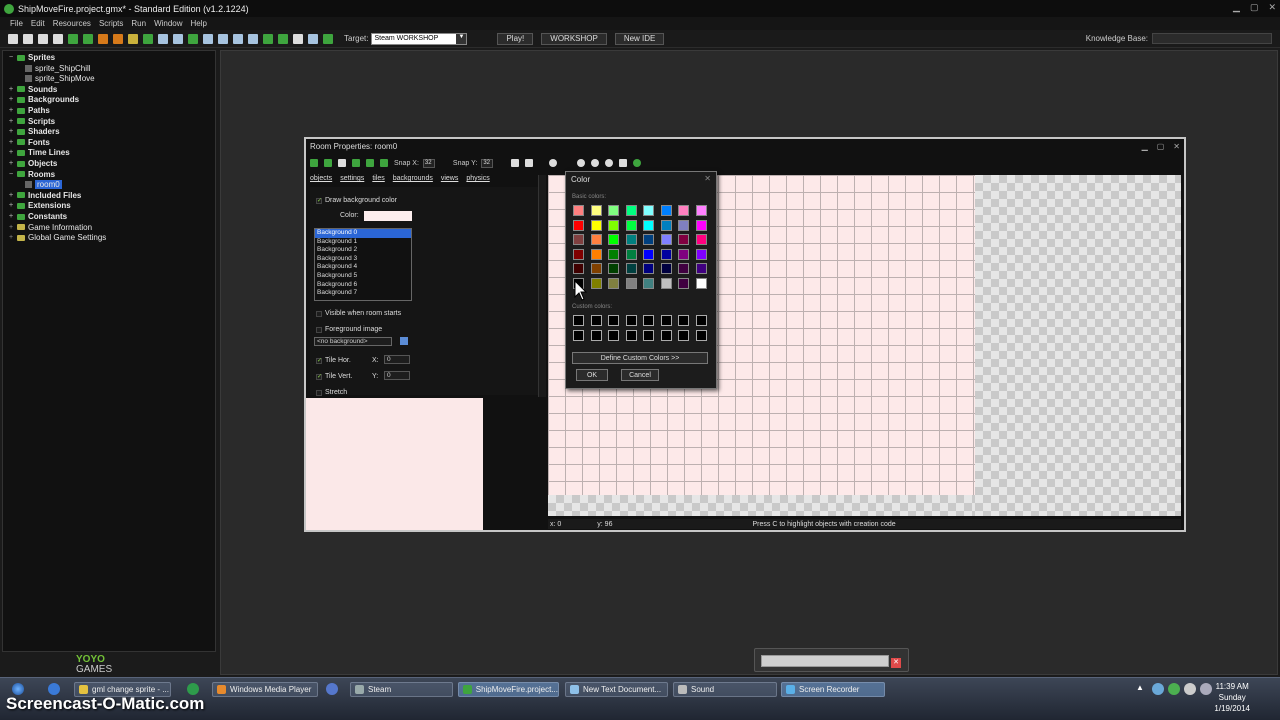 This screenshot has width=1280, height=720. What do you see at coordinates (44, 99) in the screenshot?
I see `tree-folder: + Backgrounds` at bounding box center [44, 99].